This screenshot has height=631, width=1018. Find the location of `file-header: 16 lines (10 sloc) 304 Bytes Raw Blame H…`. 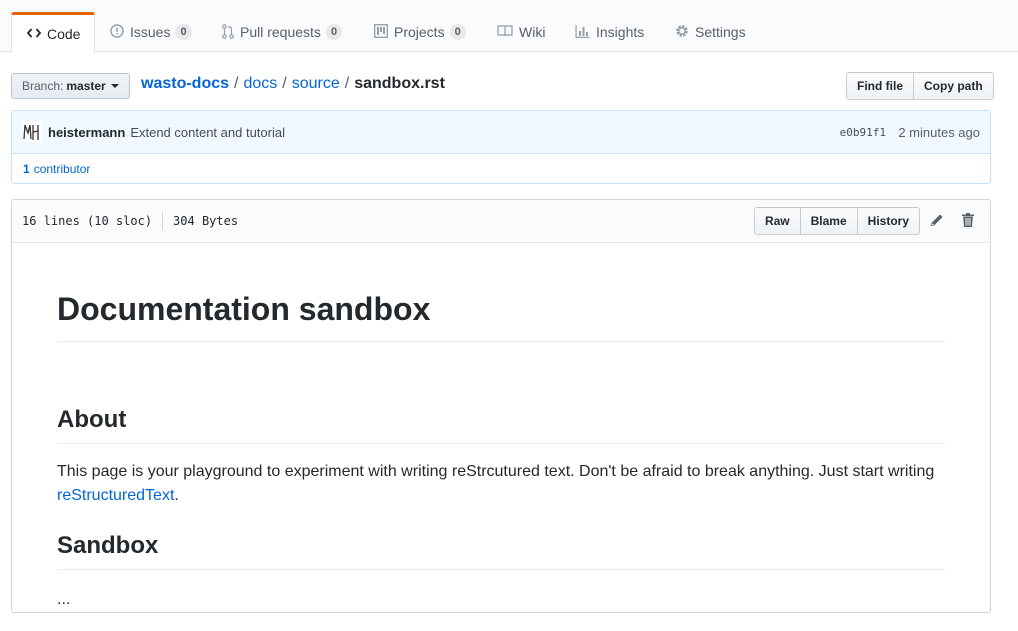

file-header: 16 lines (10 sloc) 304 Bytes Raw Blame H… is located at coordinates (501, 221).